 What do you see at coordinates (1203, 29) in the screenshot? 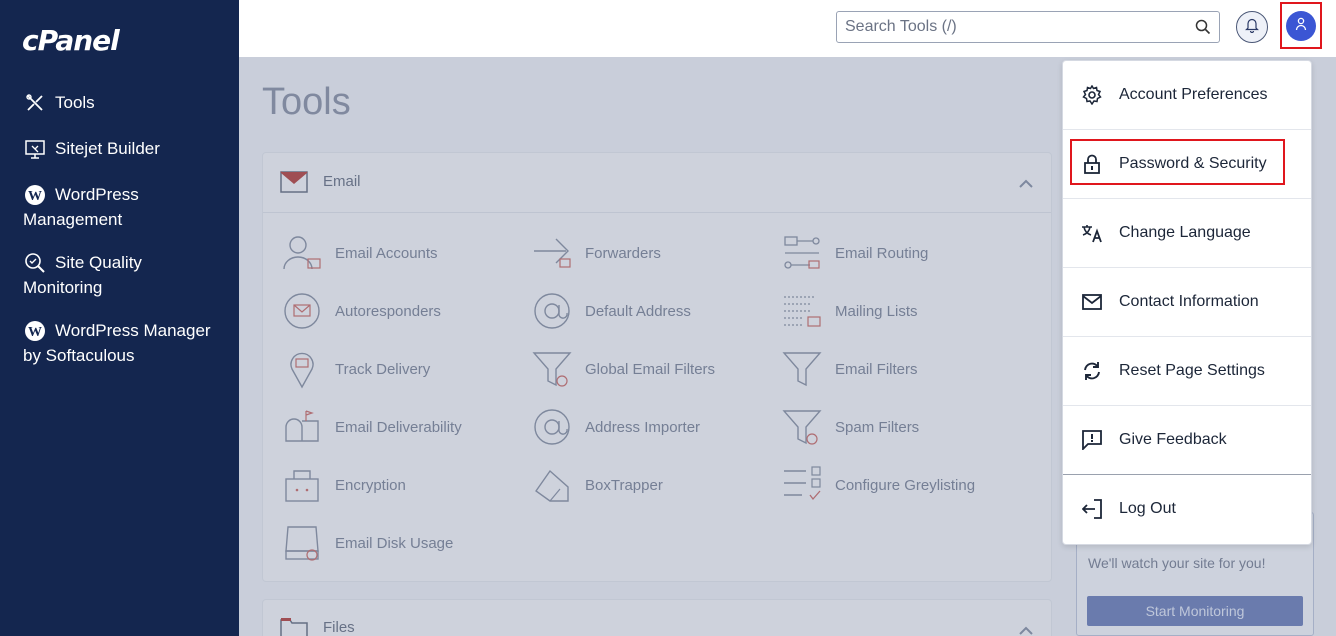
I see `search-icon` at bounding box center [1203, 29].